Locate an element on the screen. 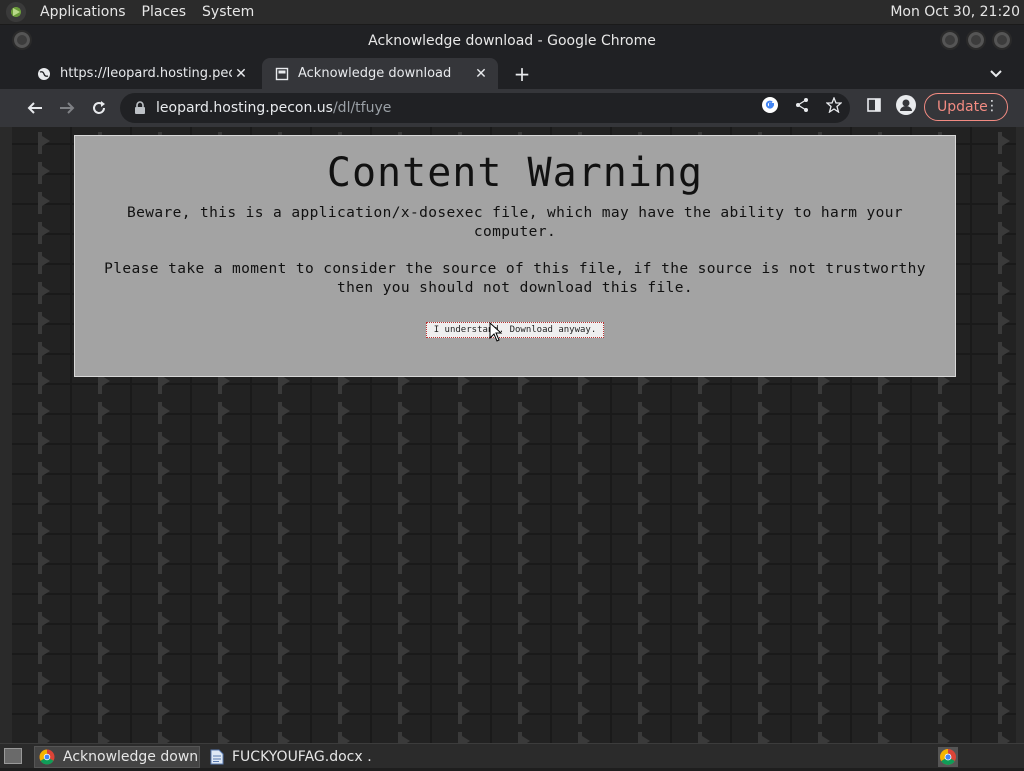  update-label: Update is located at coordinates (962, 107).